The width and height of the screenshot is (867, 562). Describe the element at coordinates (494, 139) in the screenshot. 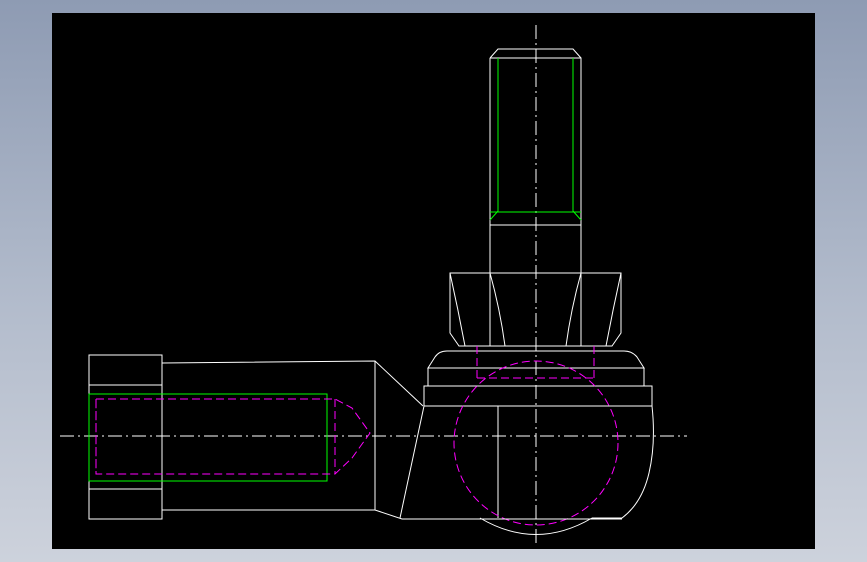

I see `stud-thread-left` at that location.